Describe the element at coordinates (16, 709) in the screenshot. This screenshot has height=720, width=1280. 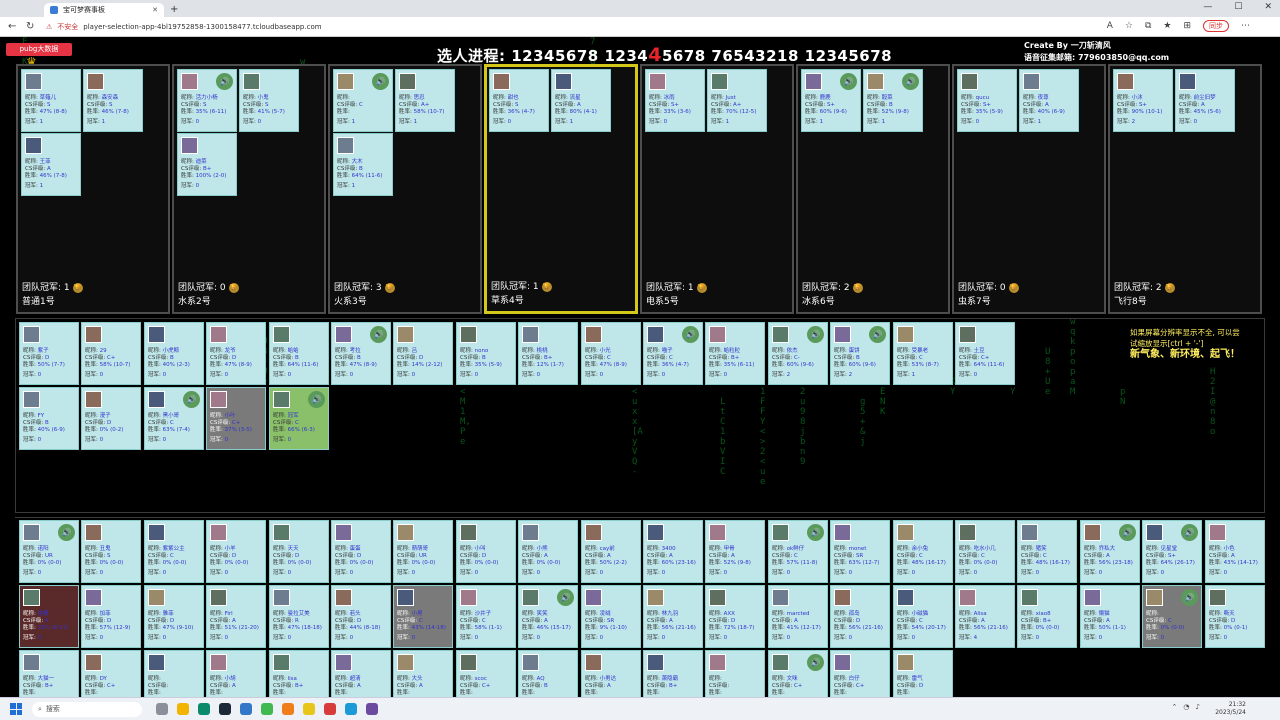
I see `start-icon` at that location.